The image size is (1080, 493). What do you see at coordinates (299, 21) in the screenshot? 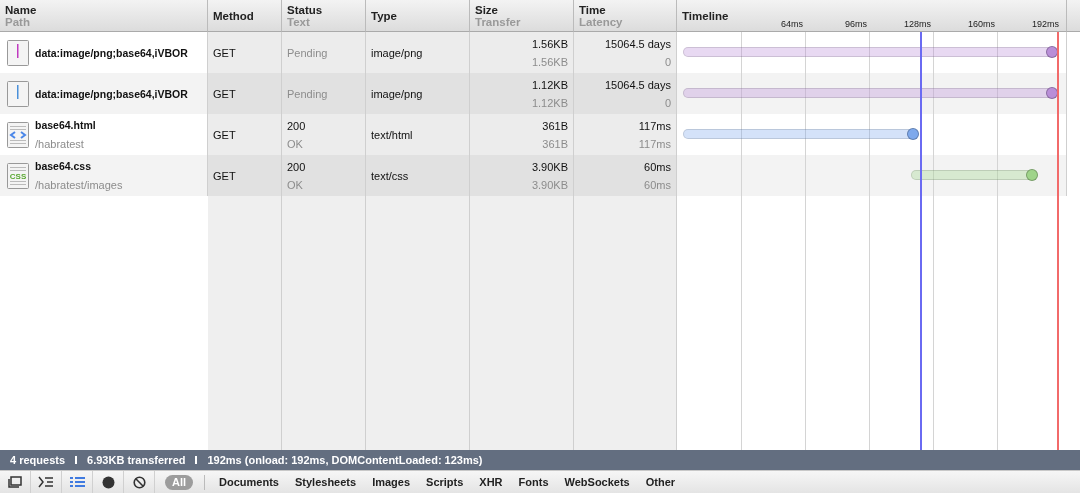
I see `column-subtitle: Text` at bounding box center [299, 21].